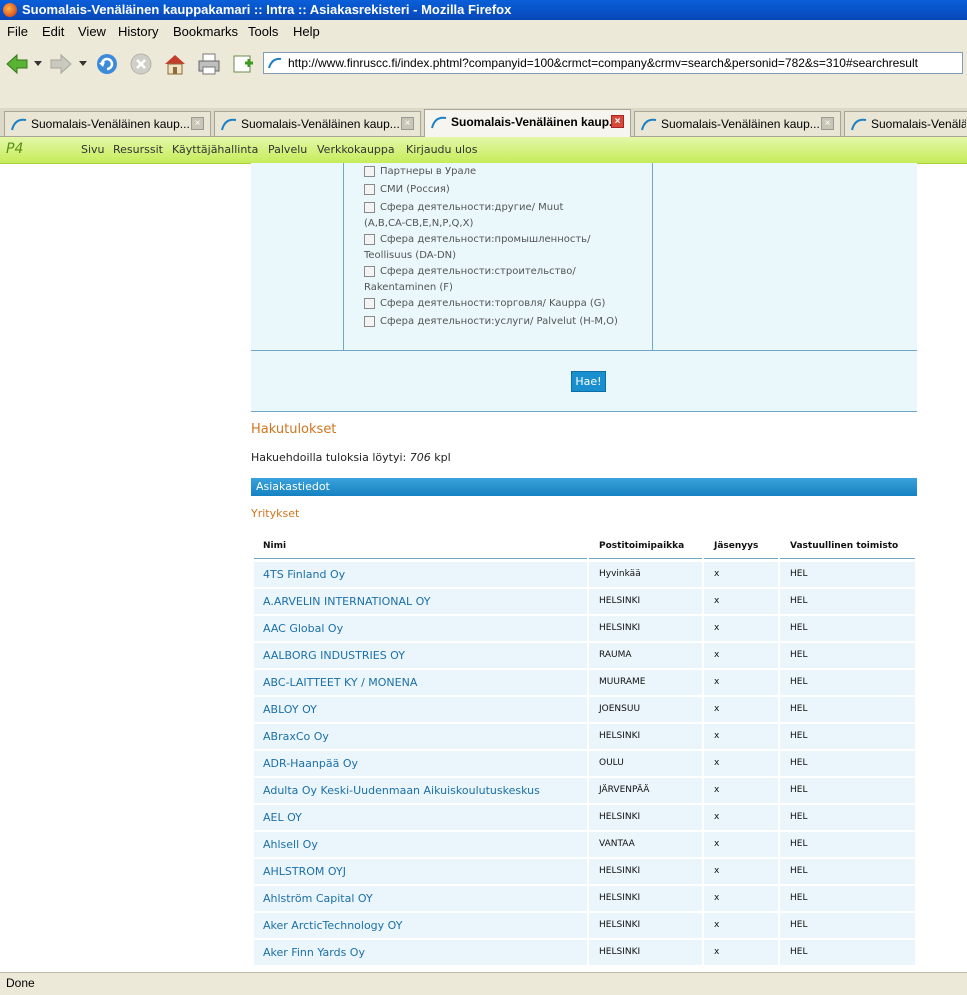  What do you see at coordinates (736, 546) in the screenshot?
I see `column-header-membership: Jäsenyys` at bounding box center [736, 546].